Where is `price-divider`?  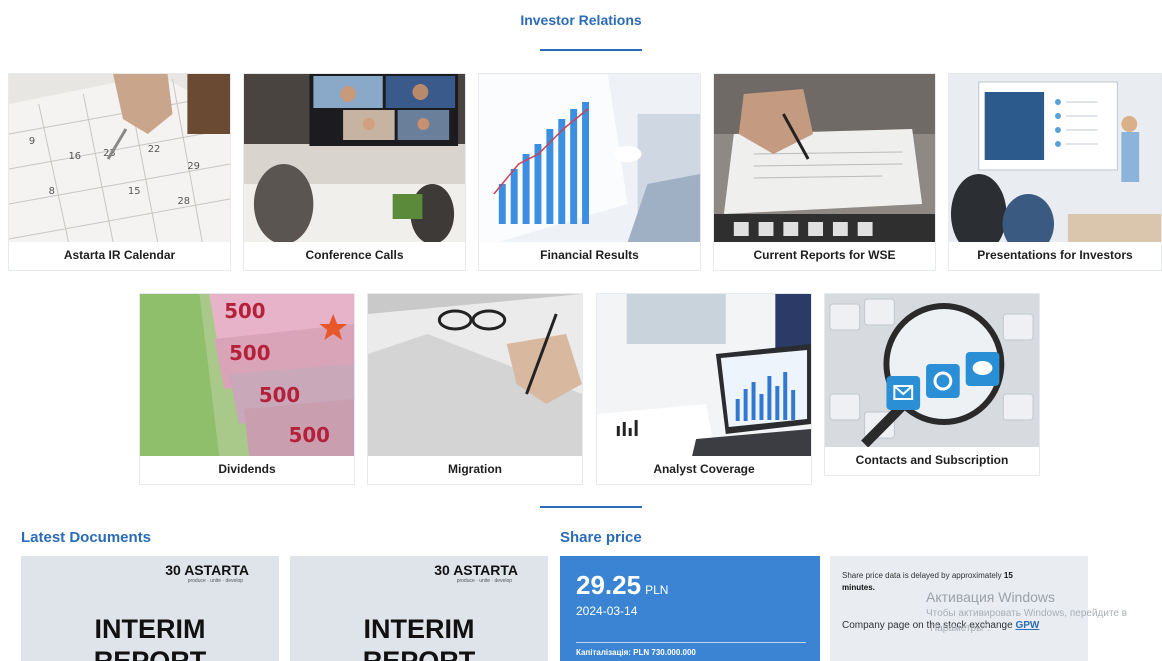 price-divider is located at coordinates (691, 642).